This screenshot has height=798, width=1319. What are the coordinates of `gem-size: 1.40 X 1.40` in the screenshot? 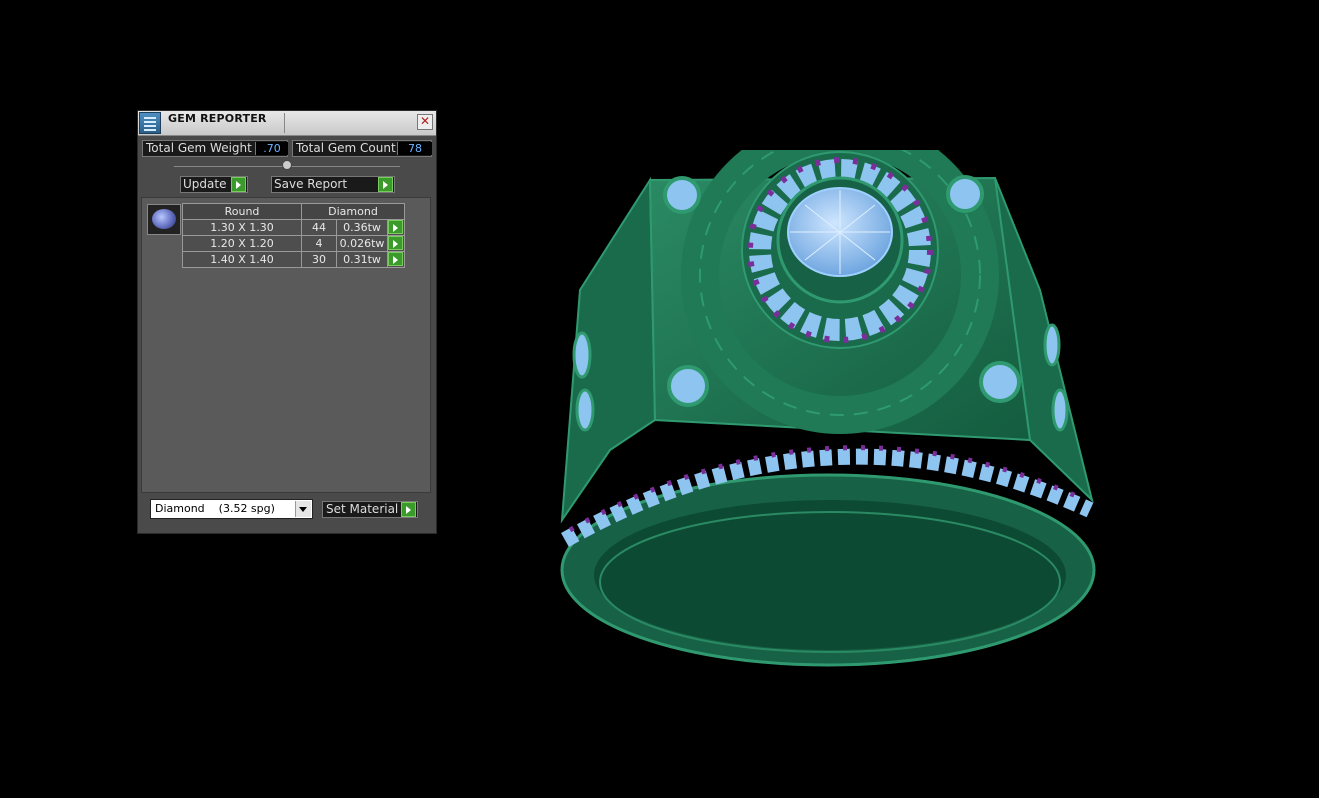 It's located at (242, 259).